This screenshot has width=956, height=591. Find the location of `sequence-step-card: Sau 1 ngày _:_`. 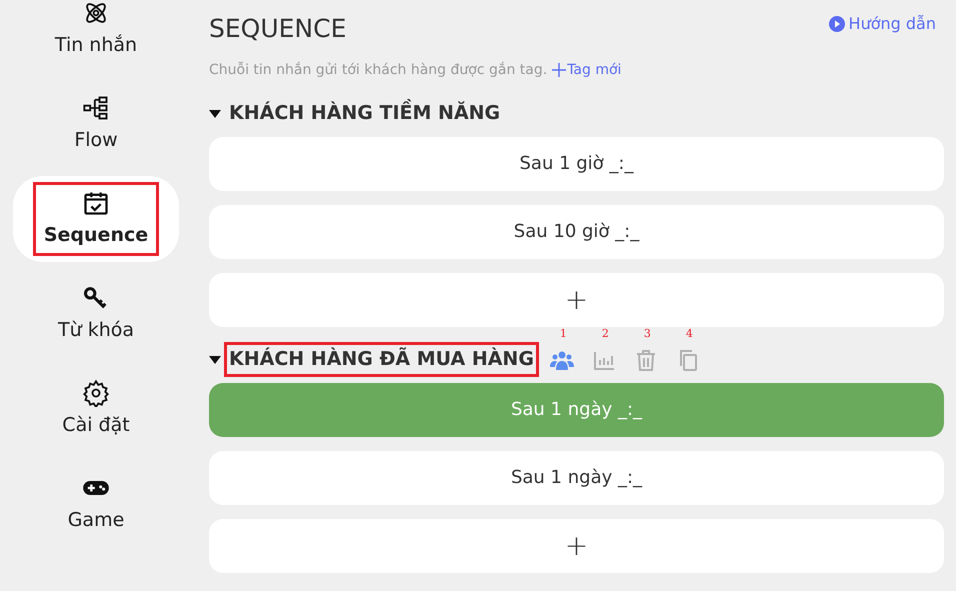

sequence-step-card: Sau 1 ngày _:_ is located at coordinates (576, 477).